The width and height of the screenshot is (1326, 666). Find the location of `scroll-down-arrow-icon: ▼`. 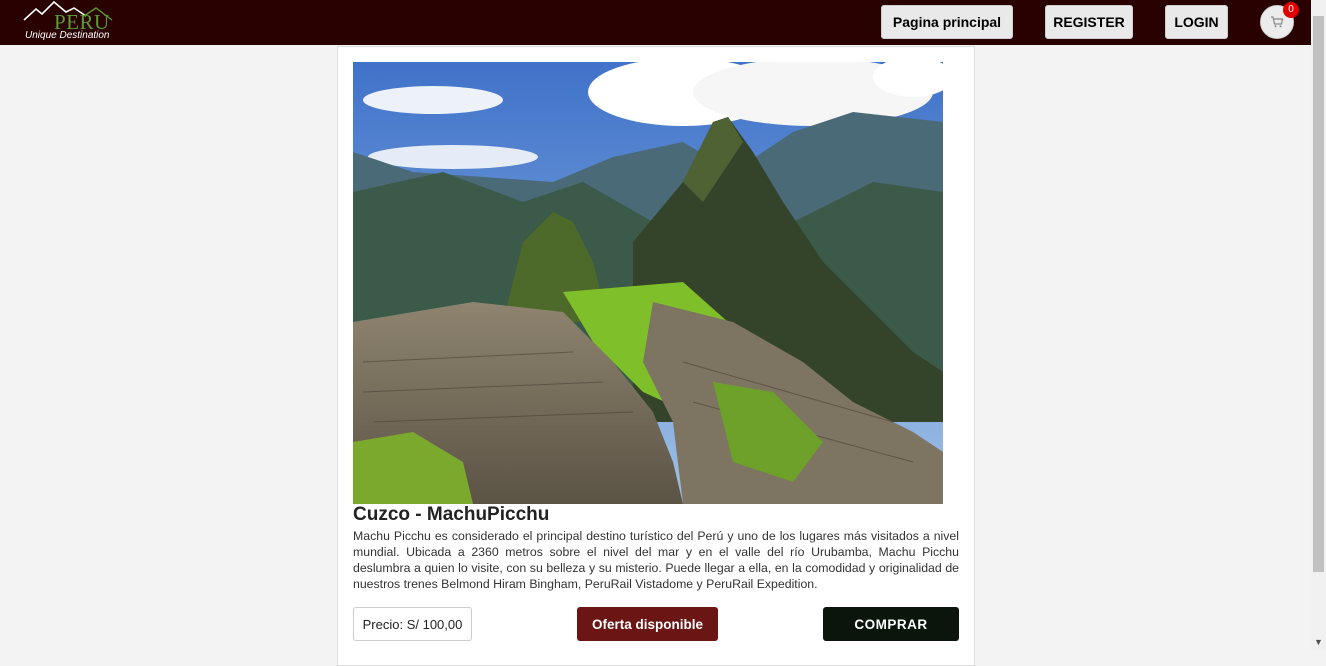

scroll-down-arrow-icon: ▼ is located at coordinates (1318, 642).